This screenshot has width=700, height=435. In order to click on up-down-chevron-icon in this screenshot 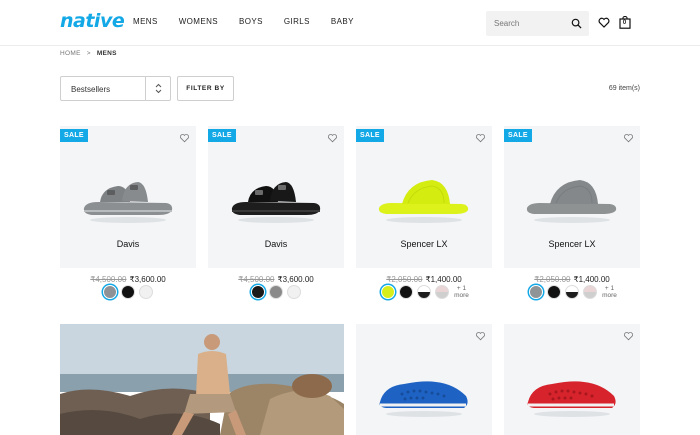, I will do `click(158, 88)`.